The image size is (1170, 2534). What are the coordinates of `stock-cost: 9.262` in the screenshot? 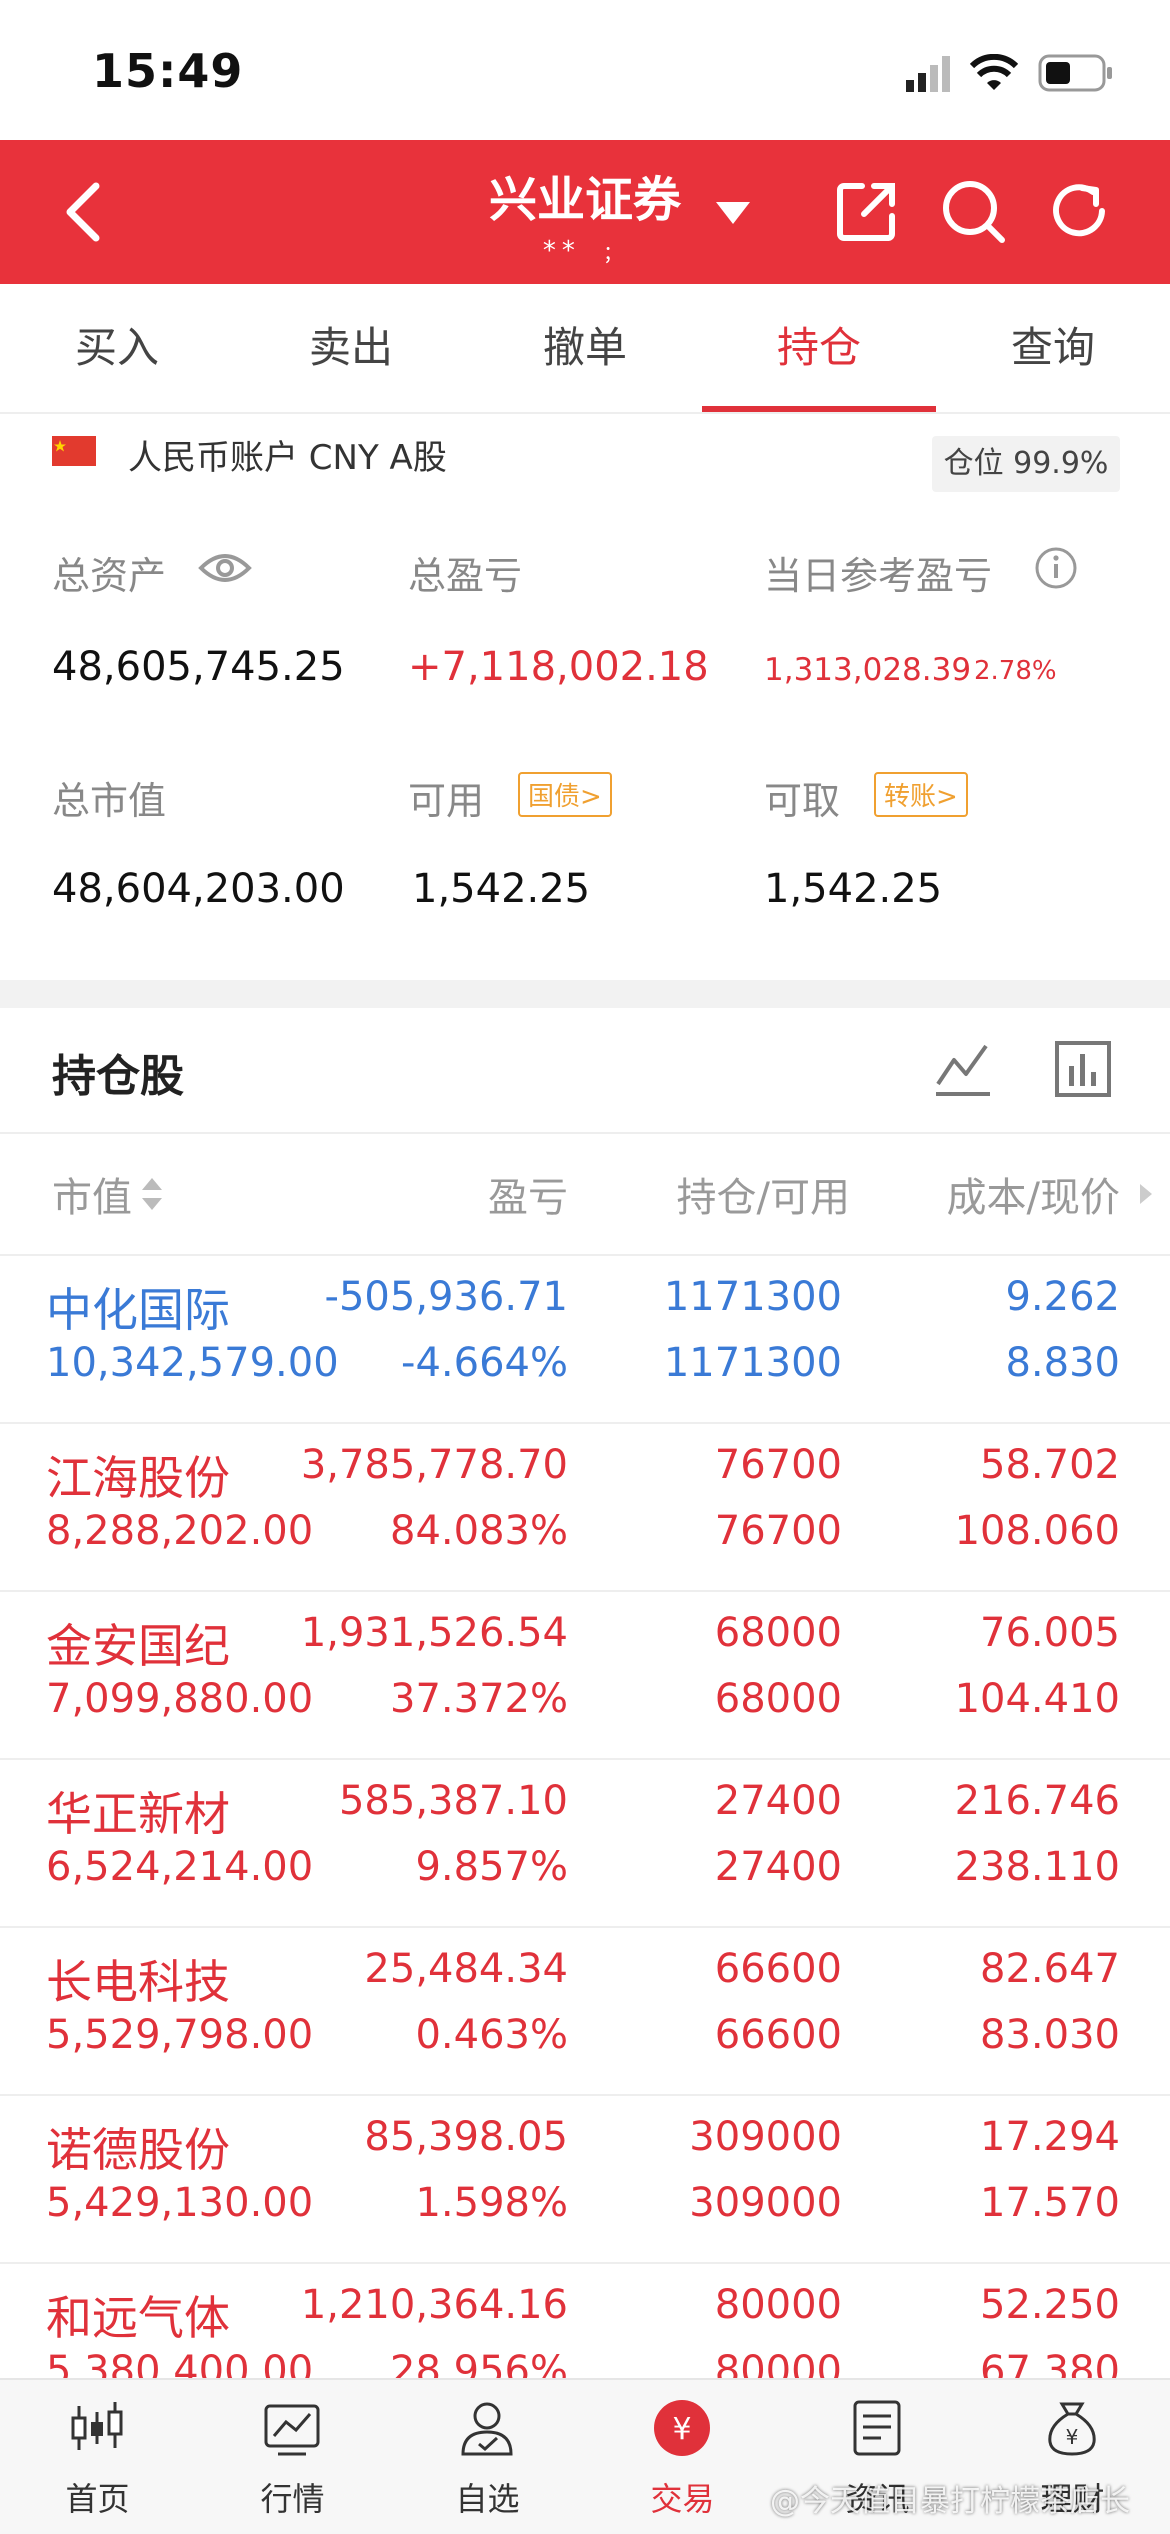 It's located at (1062, 1297).